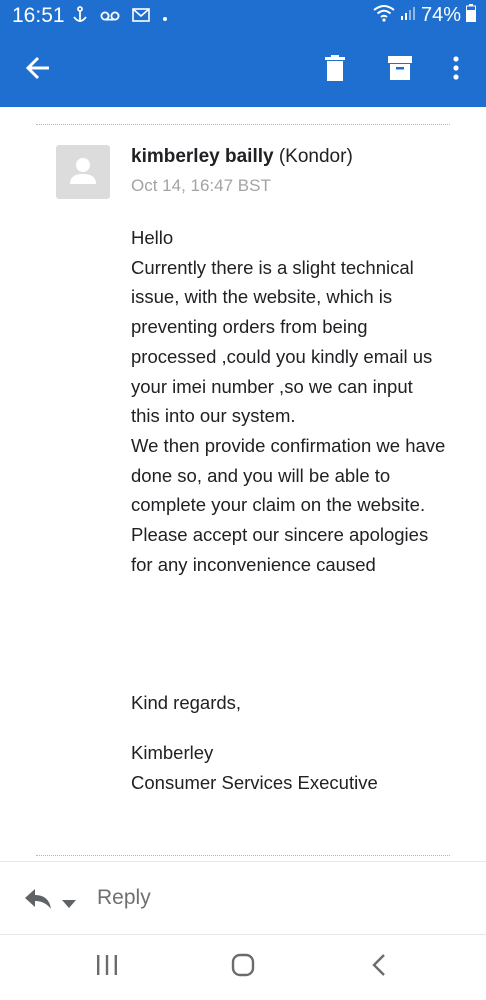 The image size is (486, 1000). Describe the element at coordinates (272, 267) in the screenshot. I see `body-line: Currently there is a slight technical` at that location.